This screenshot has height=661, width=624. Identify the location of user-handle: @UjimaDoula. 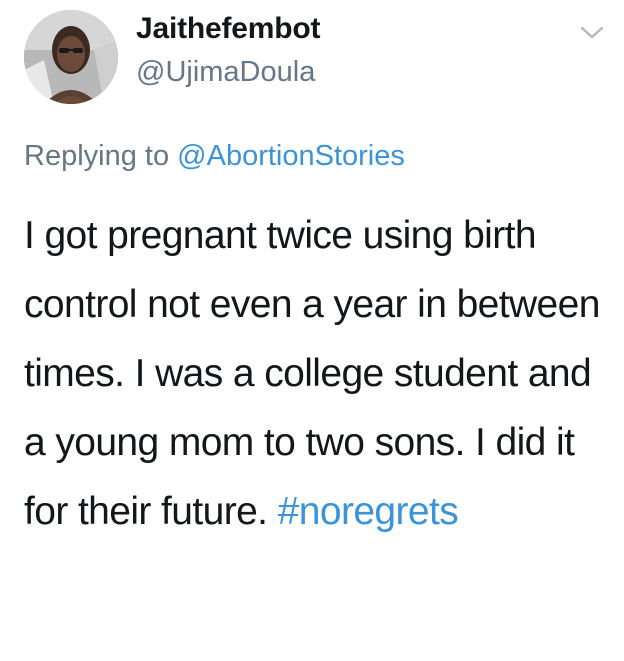
(225, 72).